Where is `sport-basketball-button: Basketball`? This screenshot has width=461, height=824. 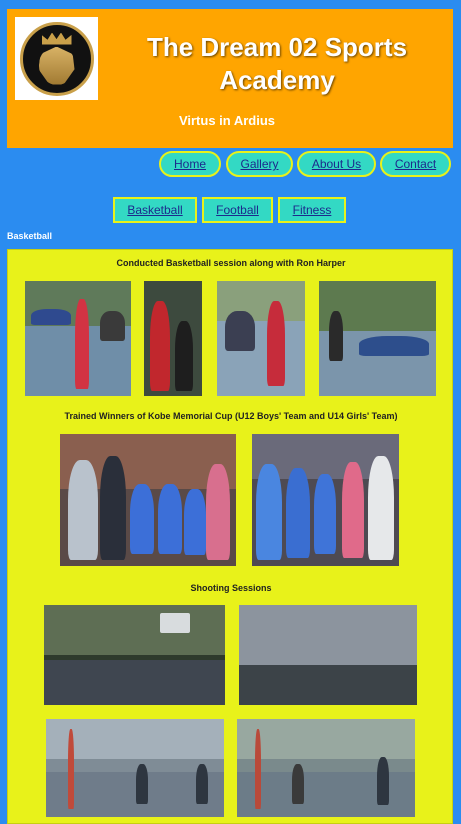 sport-basketball-button: Basketball is located at coordinates (155, 210).